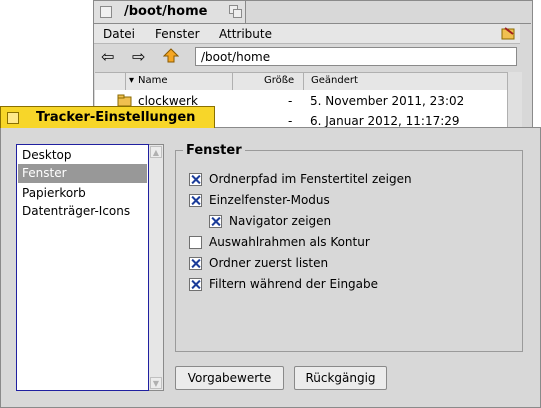  I want to click on column-modified: Geändert, so click(334, 80).